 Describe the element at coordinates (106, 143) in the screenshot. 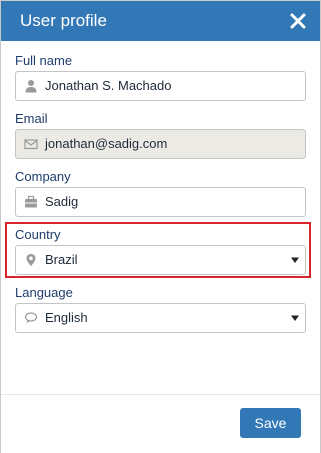

I see `email-value: jonathan@sadig.com` at that location.